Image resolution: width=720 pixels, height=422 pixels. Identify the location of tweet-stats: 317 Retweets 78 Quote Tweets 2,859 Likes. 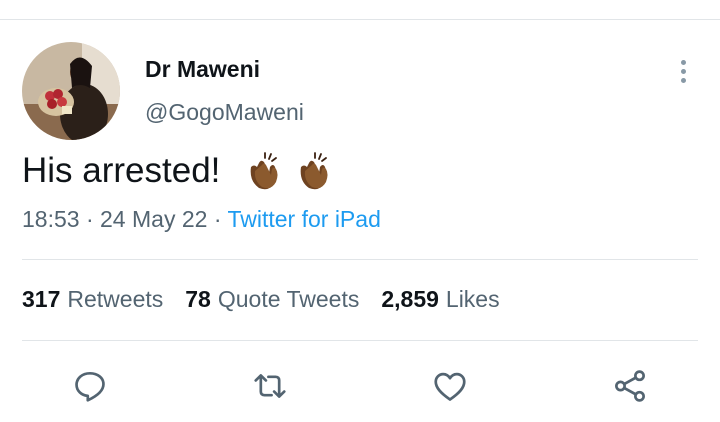
(261, 299).